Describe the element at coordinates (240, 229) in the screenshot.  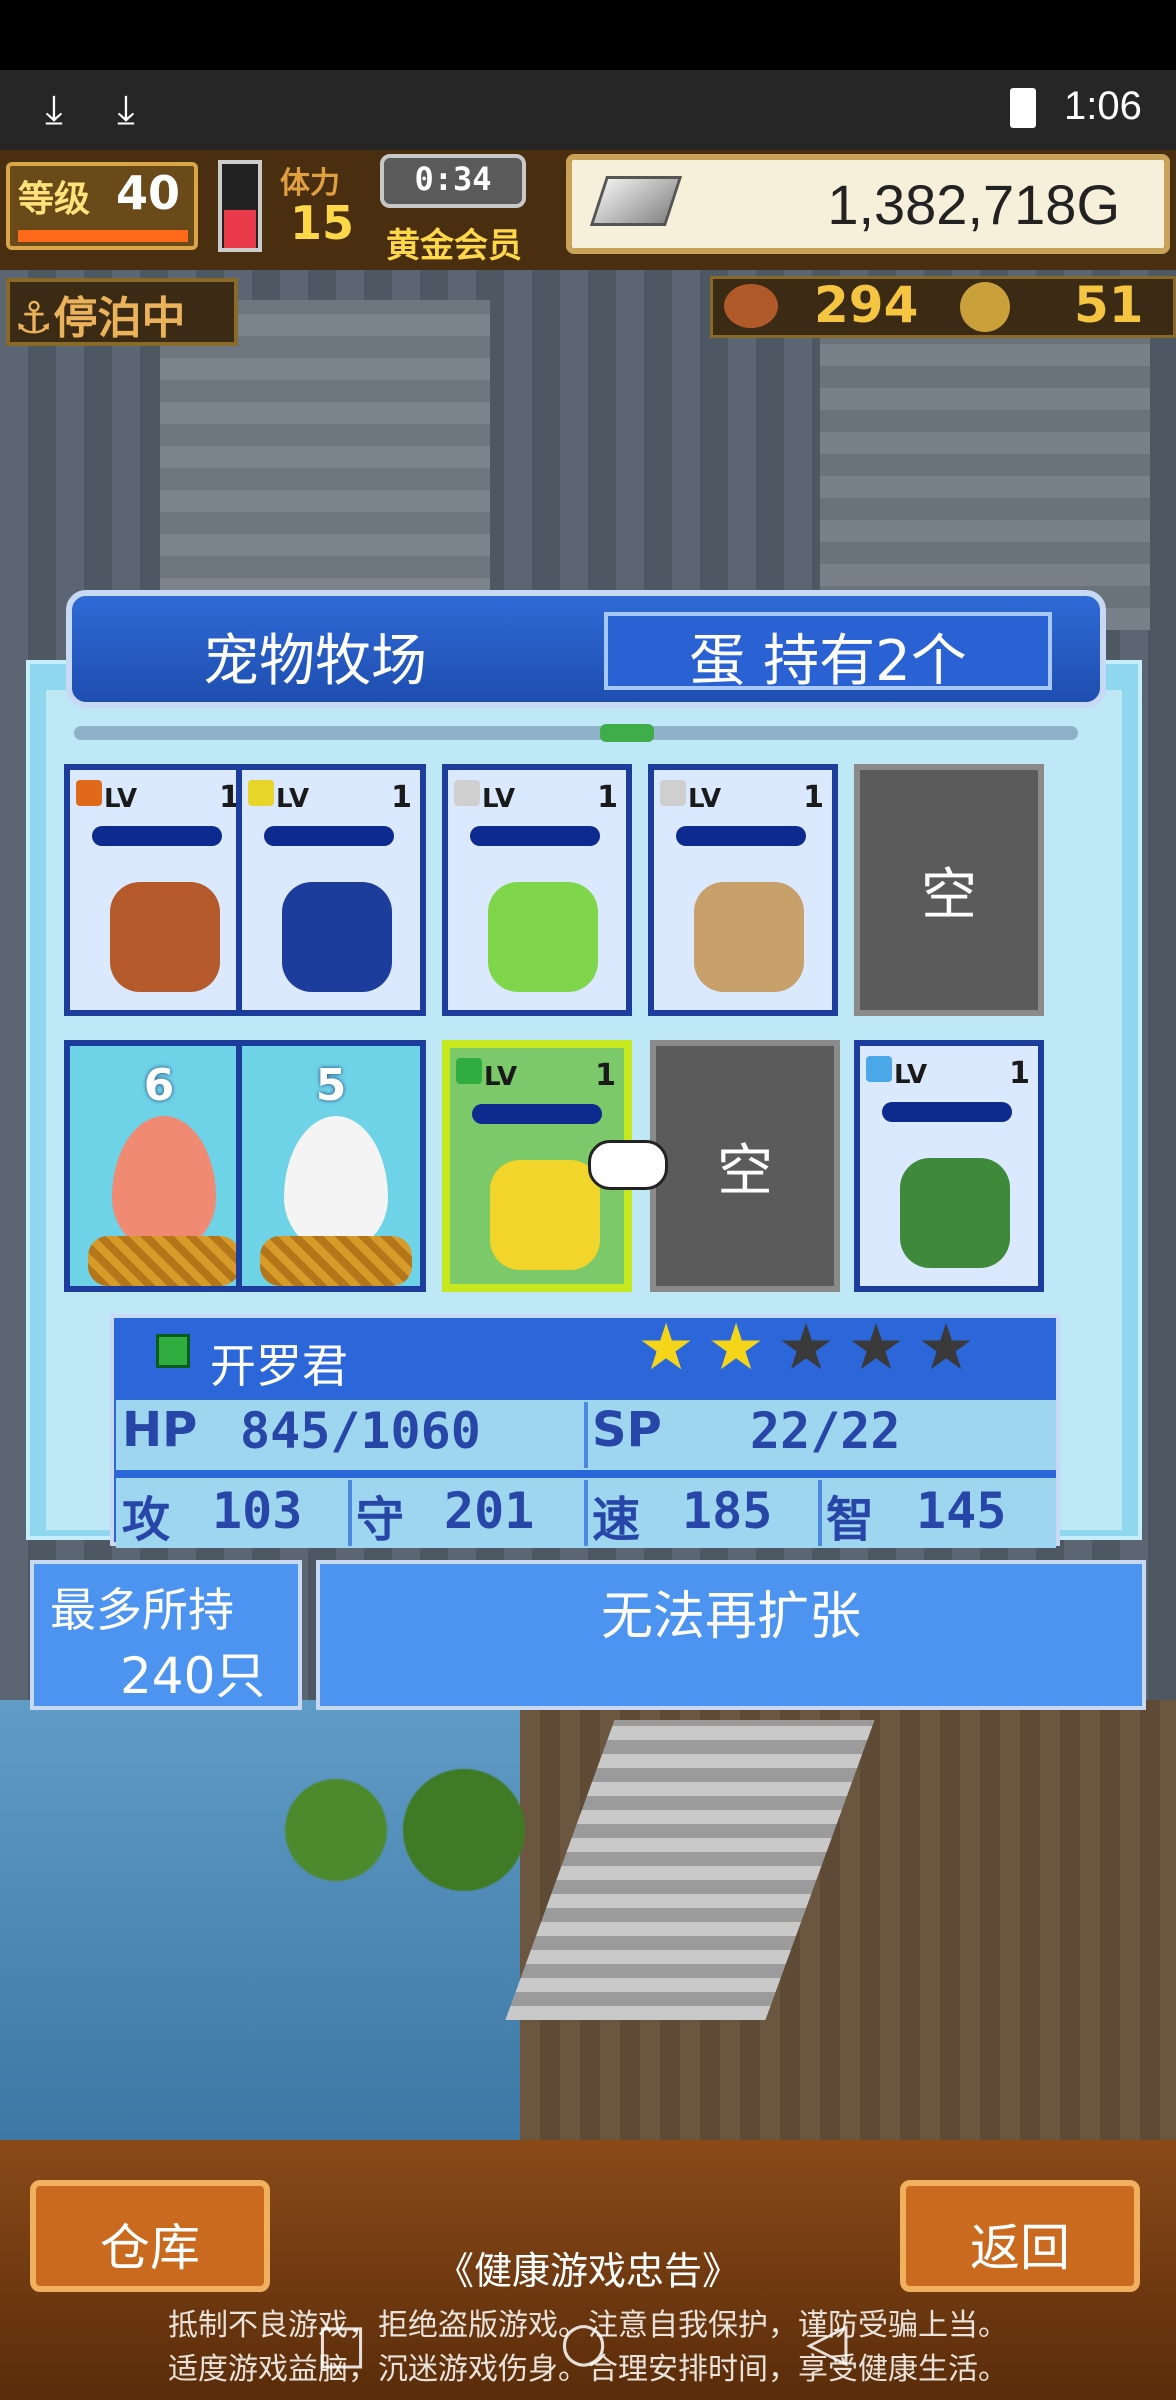
I see `stamina-fill` at that location.